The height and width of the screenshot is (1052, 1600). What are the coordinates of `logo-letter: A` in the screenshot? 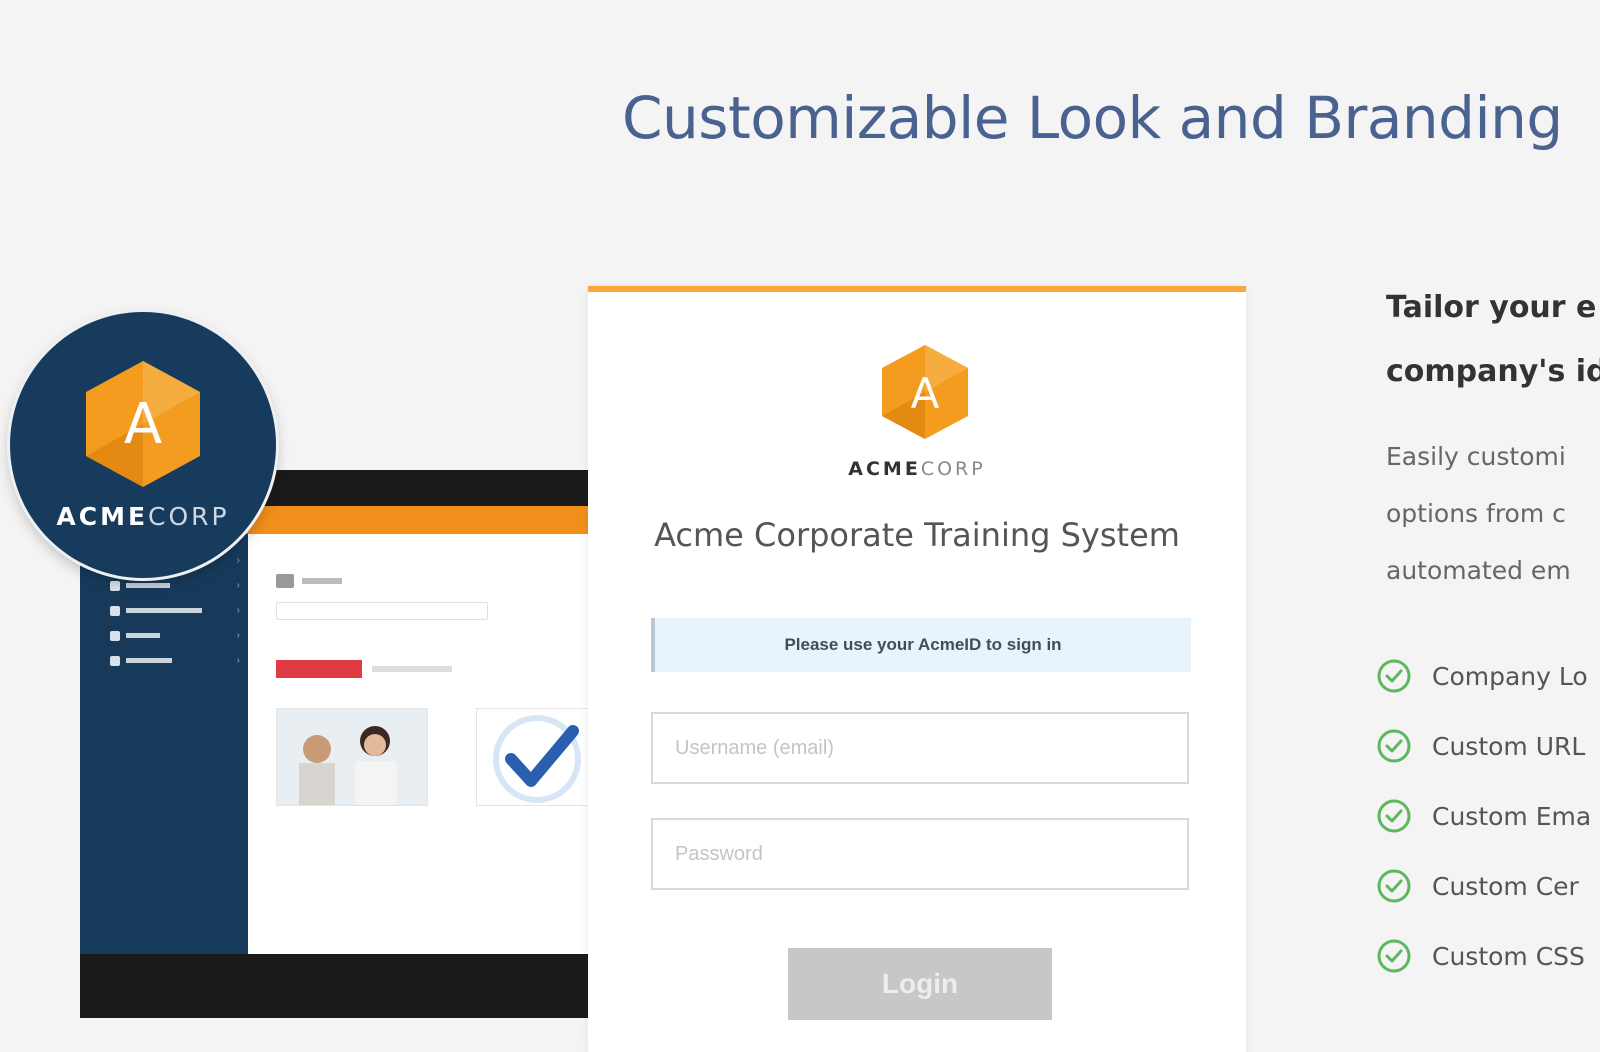 It's located at (143, 424).